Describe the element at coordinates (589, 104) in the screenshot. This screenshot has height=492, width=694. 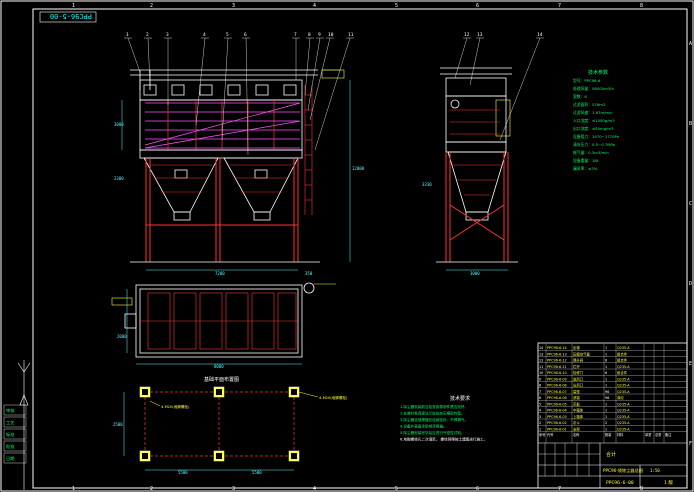
I see `tech-spec-line: 过滤面积：576m2` at that location.